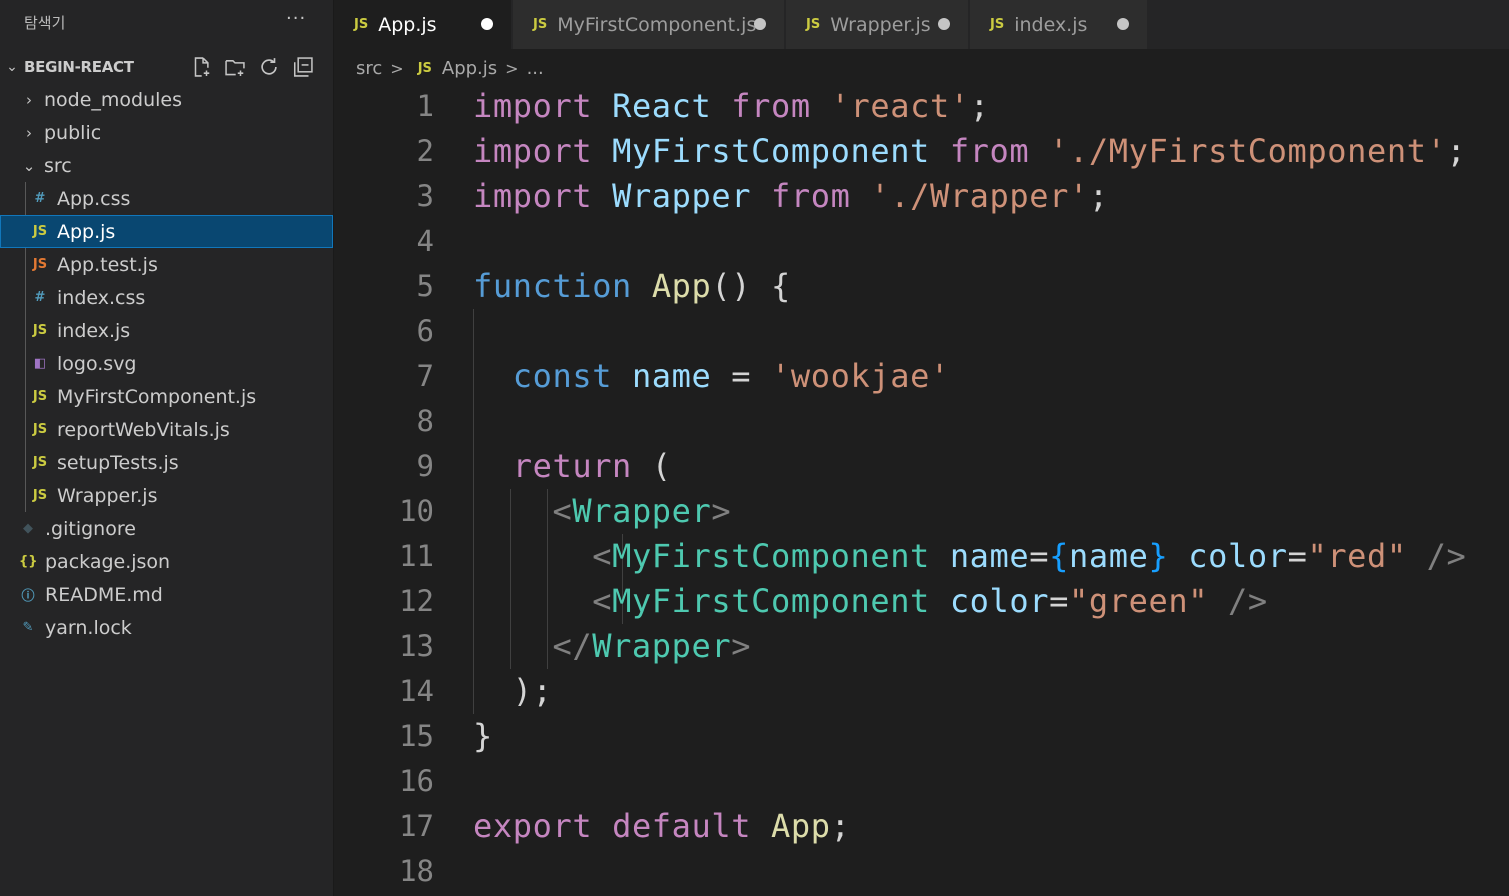 Image resolution: width=1509 pixels, height=896 pixels. What do you see at coordinates (166, 363) in the screenshot?
I see `tree-item-logo-svg: ◧ logo.svg` at bounding box center [166, 363].